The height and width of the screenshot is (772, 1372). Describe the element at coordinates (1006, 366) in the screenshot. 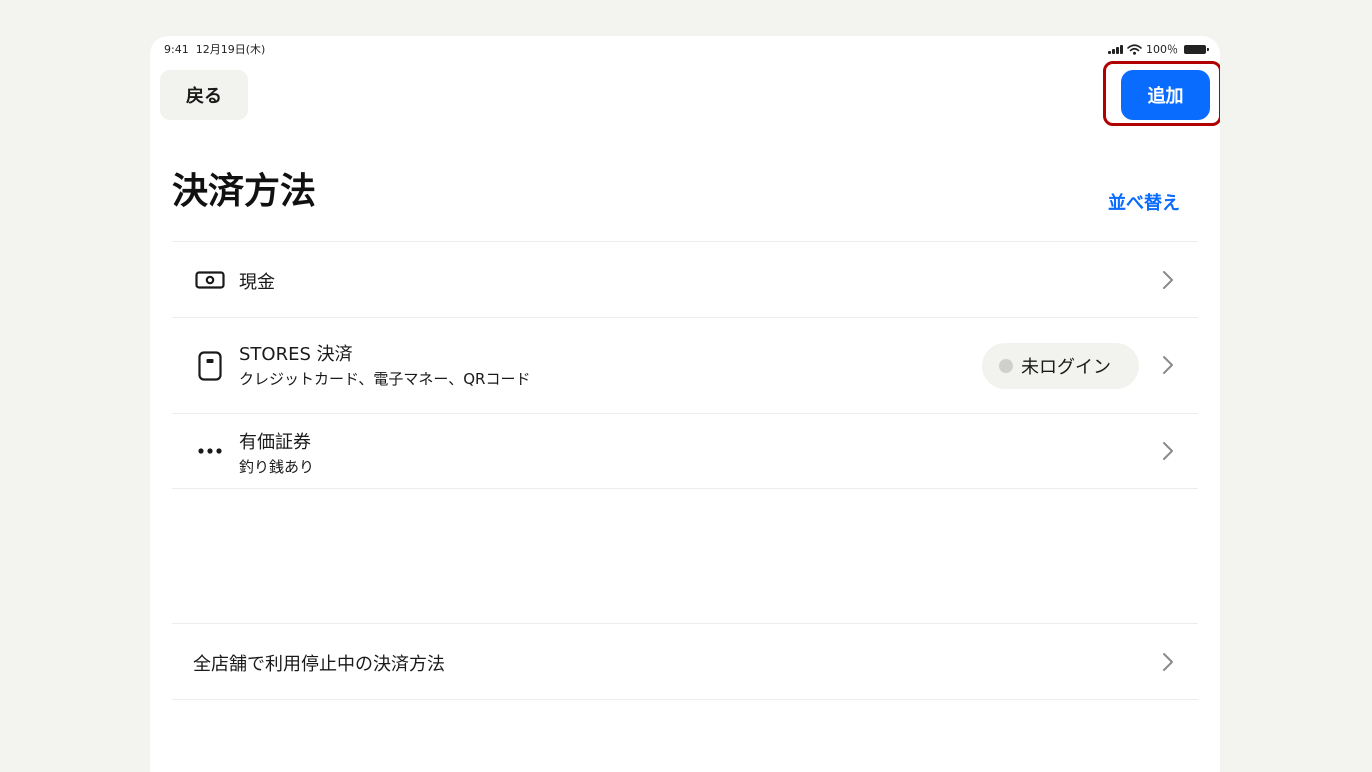

I see `status-dot-icon` at that location.